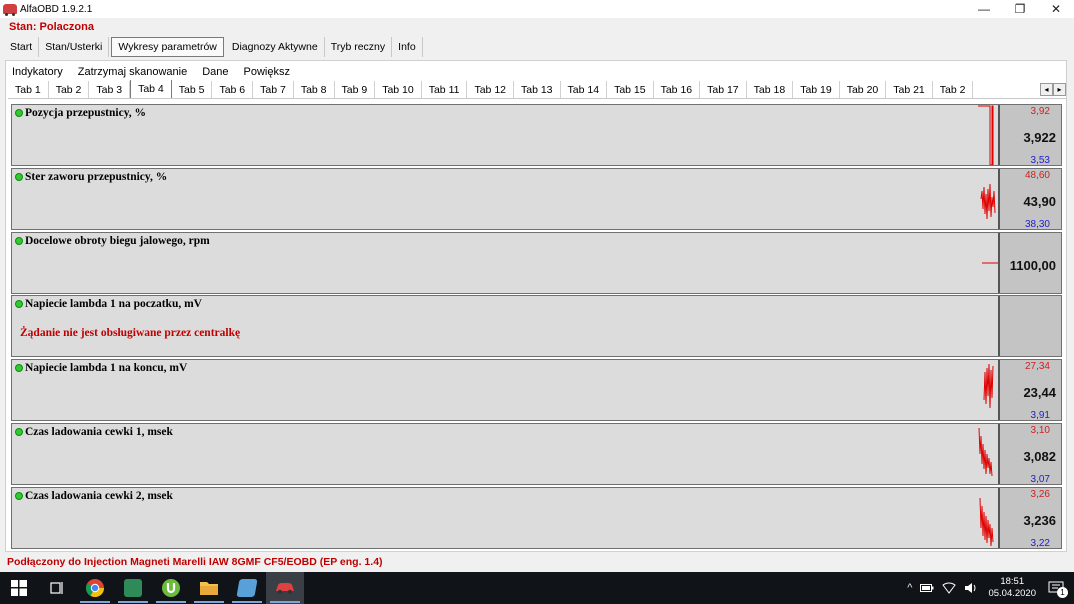  Describe the element at coordinates (95, 588) in the screenshot. I see `chrome-taskbar-button` at that location.